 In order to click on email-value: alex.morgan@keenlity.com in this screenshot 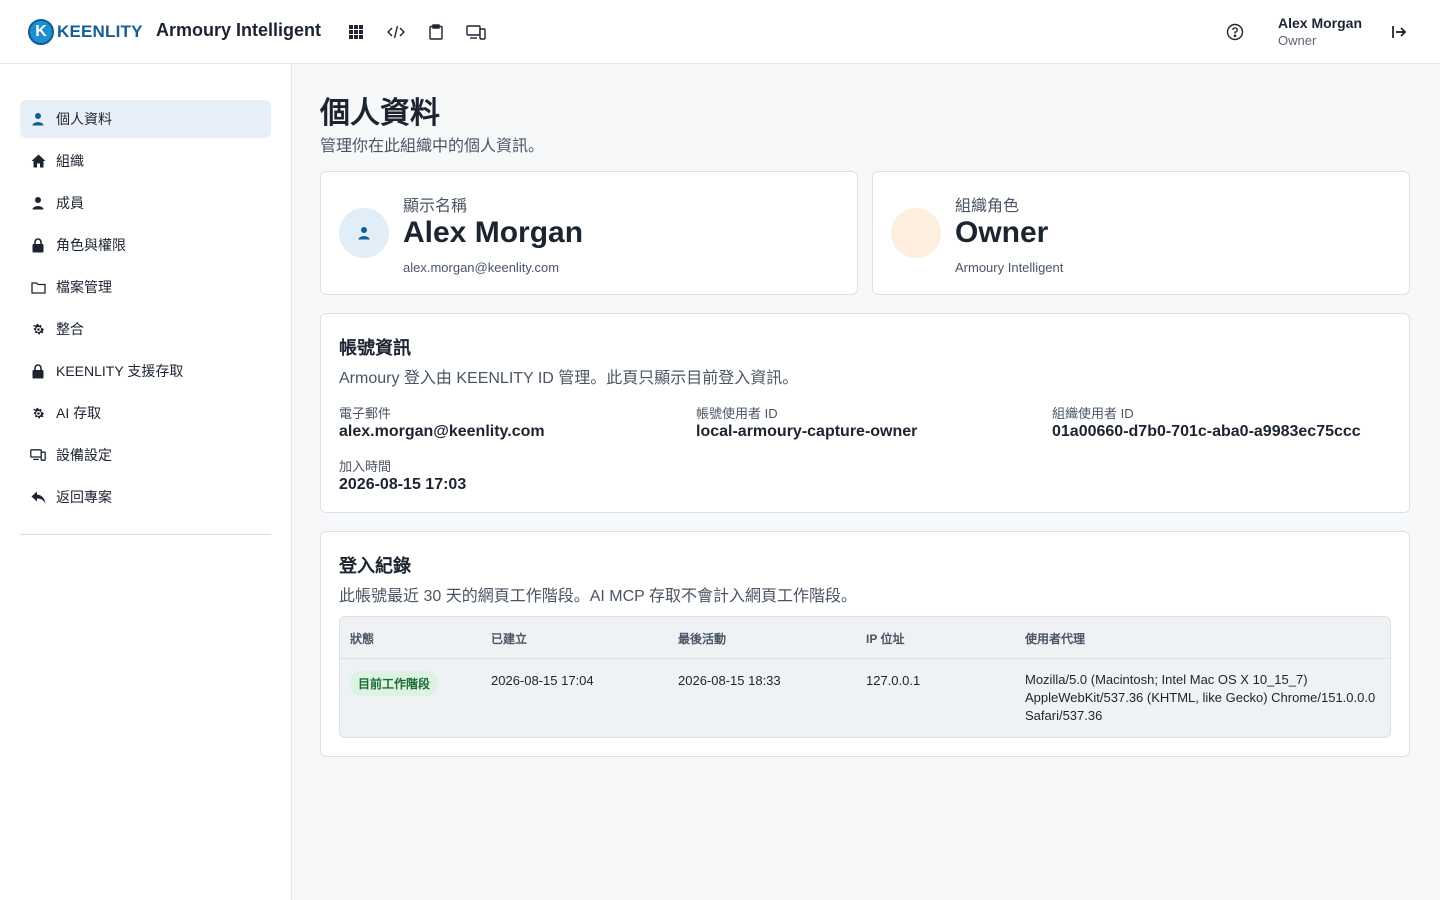, I will do `click(442, 431)`.